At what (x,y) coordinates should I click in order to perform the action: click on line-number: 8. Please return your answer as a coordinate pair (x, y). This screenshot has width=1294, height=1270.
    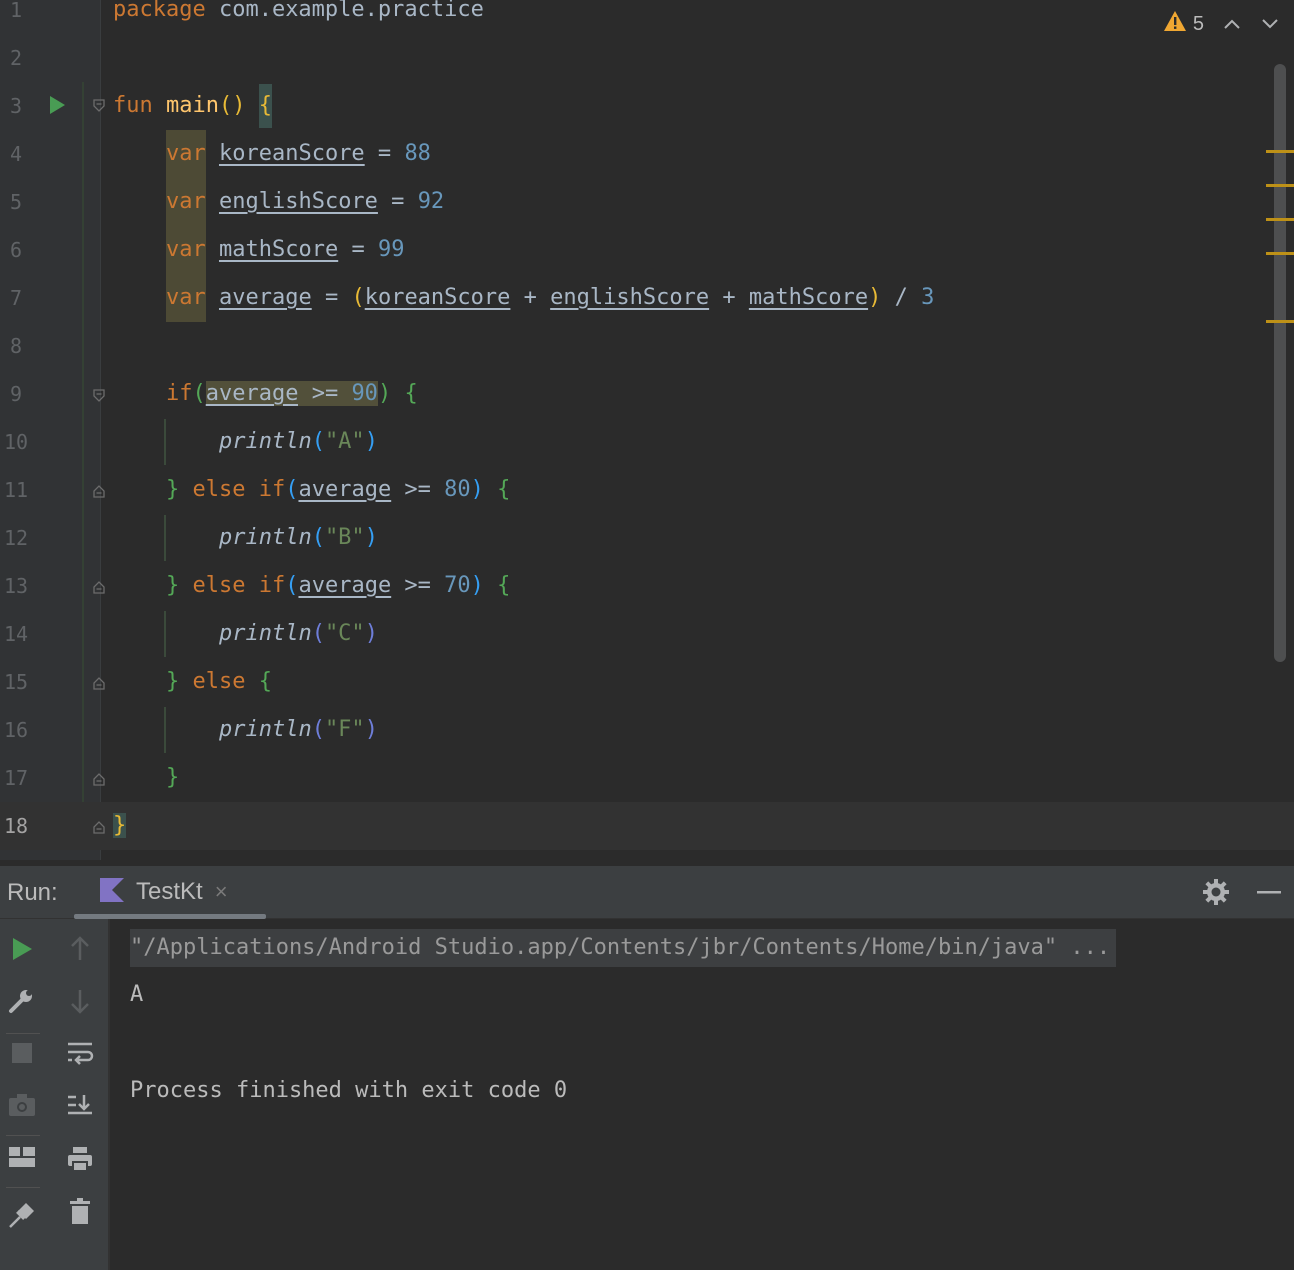
    Looking at the image, I should click on (16, 346).